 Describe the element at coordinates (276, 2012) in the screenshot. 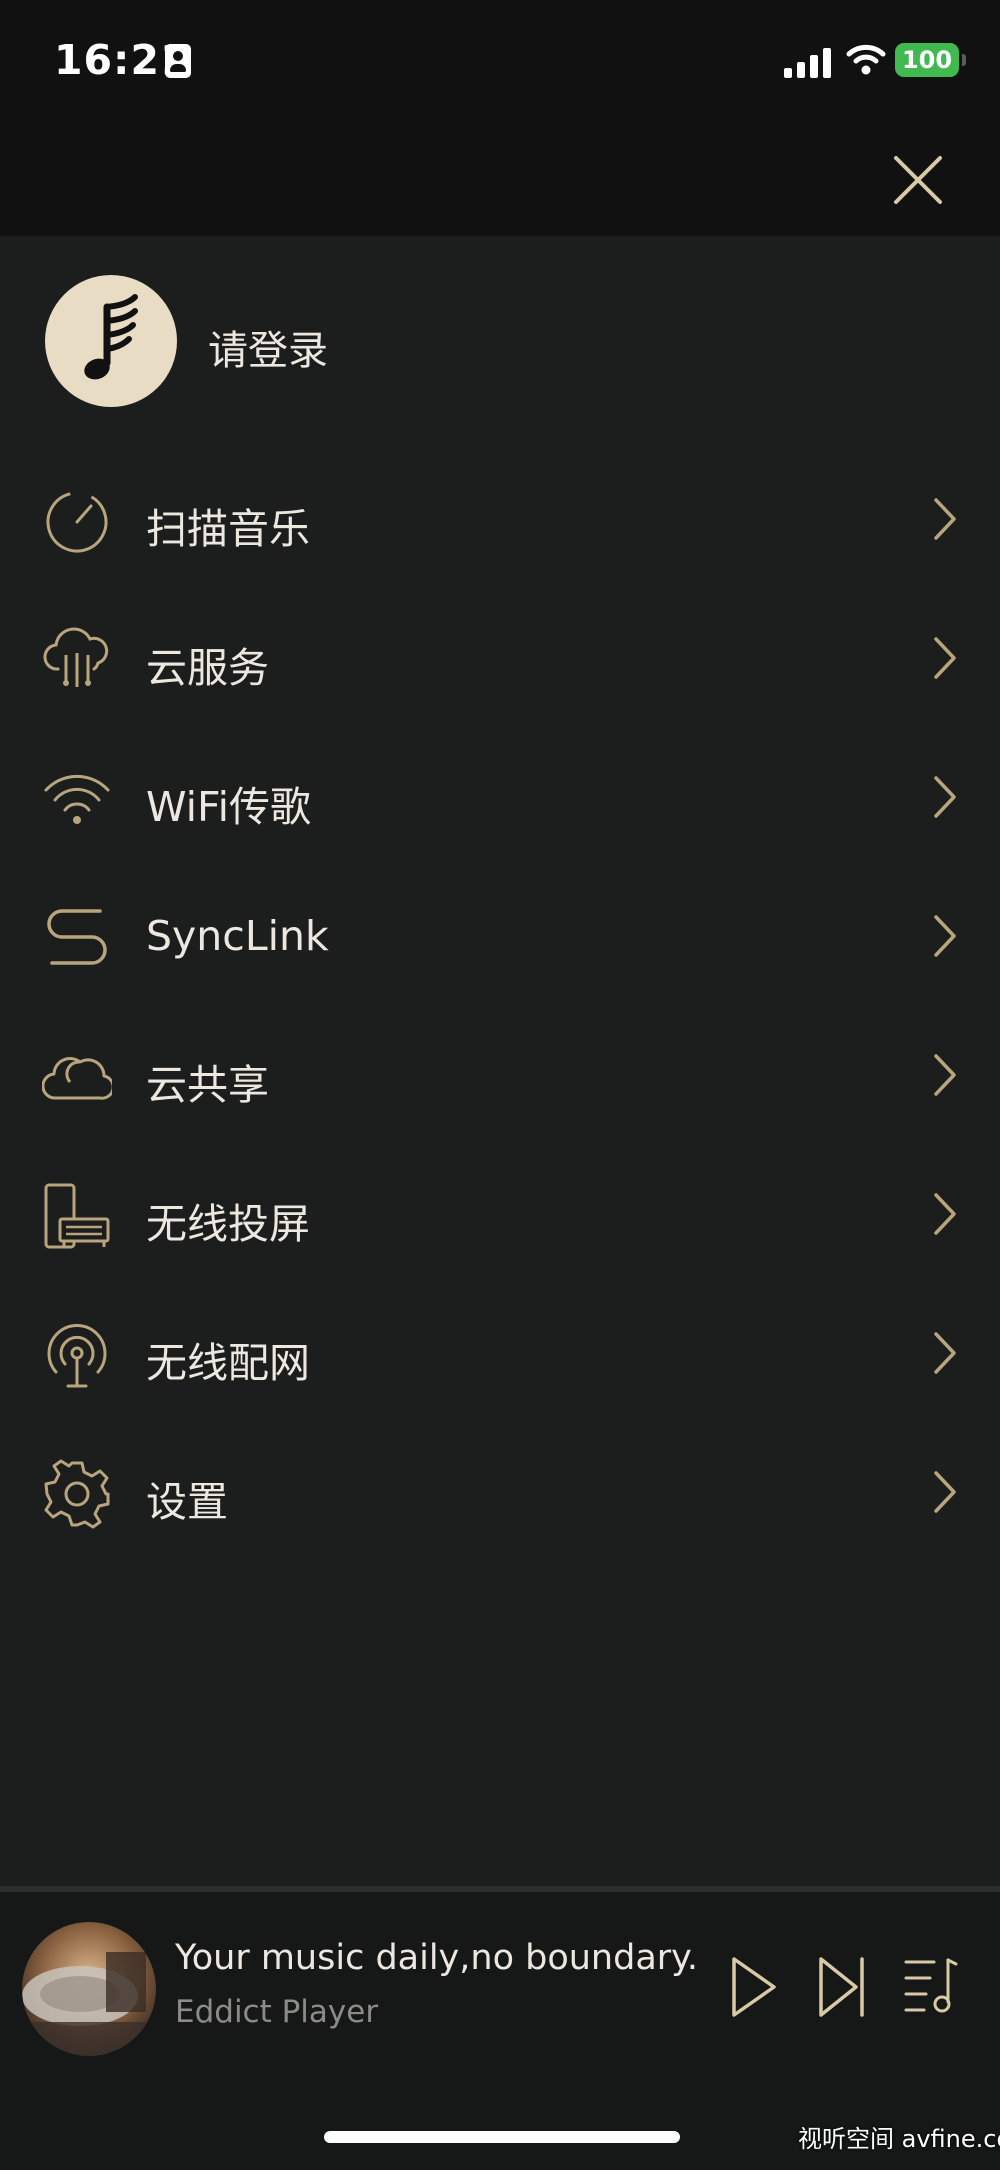

I see `track-artist: Eddict Player` at that location.